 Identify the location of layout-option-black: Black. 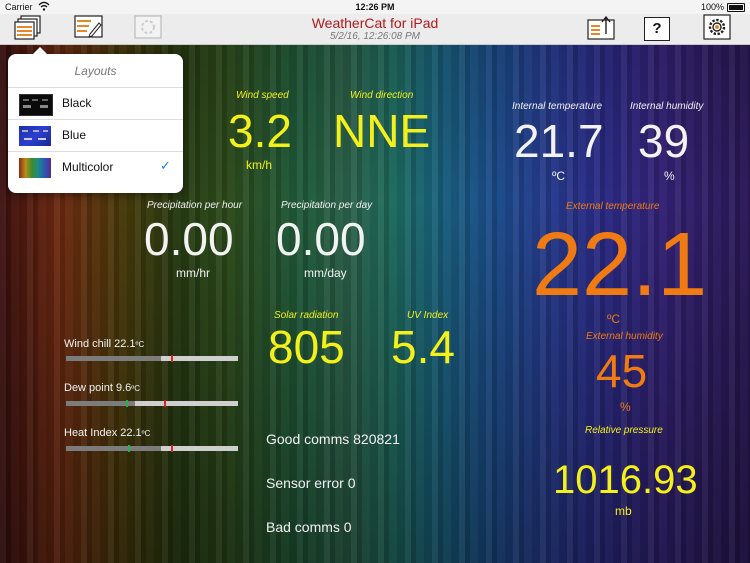
(95, 103).